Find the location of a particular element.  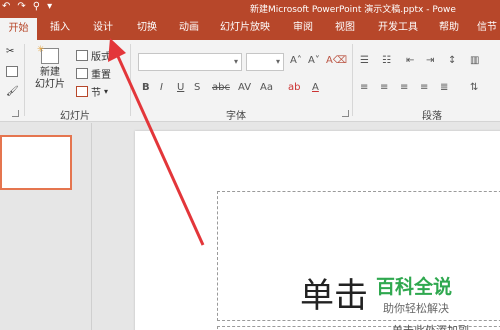

justify-icon: ≡ is located at coordinates (424, 87).